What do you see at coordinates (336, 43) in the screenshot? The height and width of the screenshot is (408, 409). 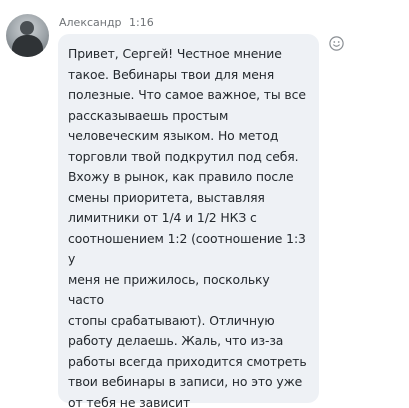 I see `smiley-face-icon` at bounding box center [336, 43].